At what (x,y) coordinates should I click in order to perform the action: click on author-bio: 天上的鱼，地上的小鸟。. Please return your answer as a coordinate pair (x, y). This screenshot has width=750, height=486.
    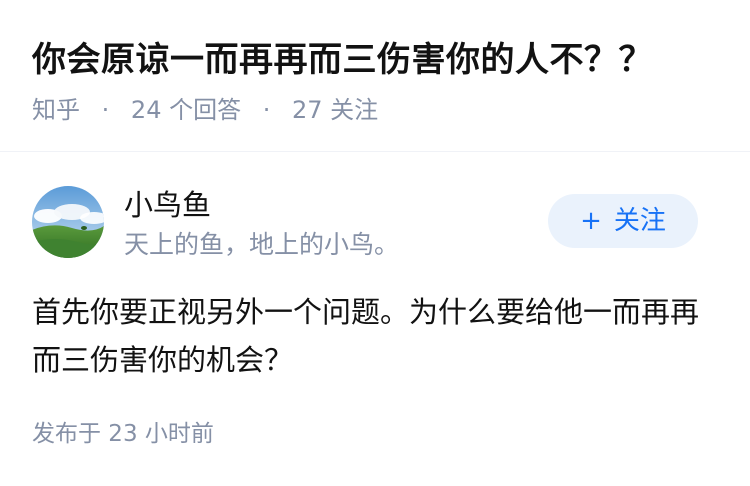
    Looking at the image, I should click on (262, 244).